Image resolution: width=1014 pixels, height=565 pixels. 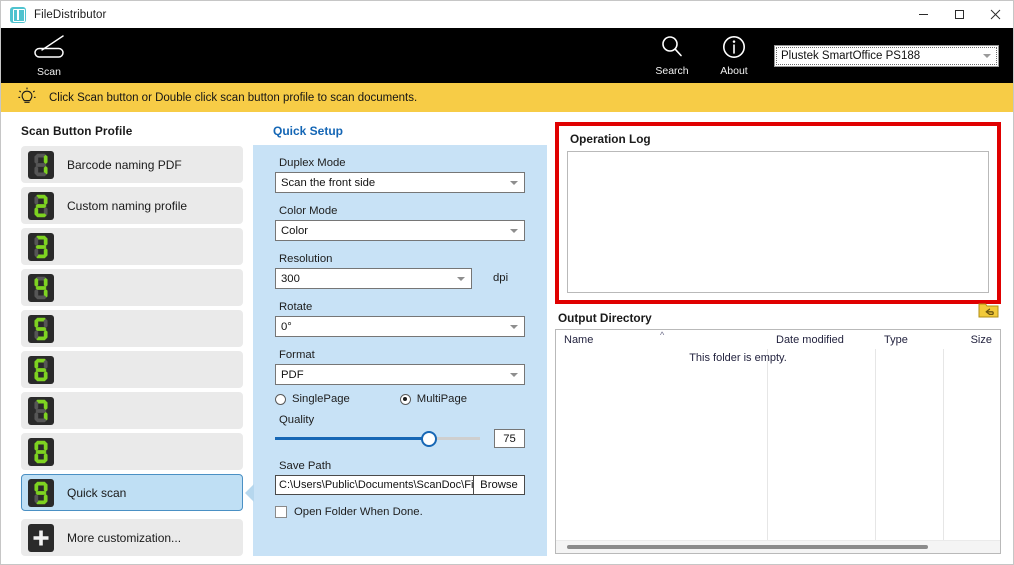 I want to click on resolution-select: 300, so click(x=373, y=278).